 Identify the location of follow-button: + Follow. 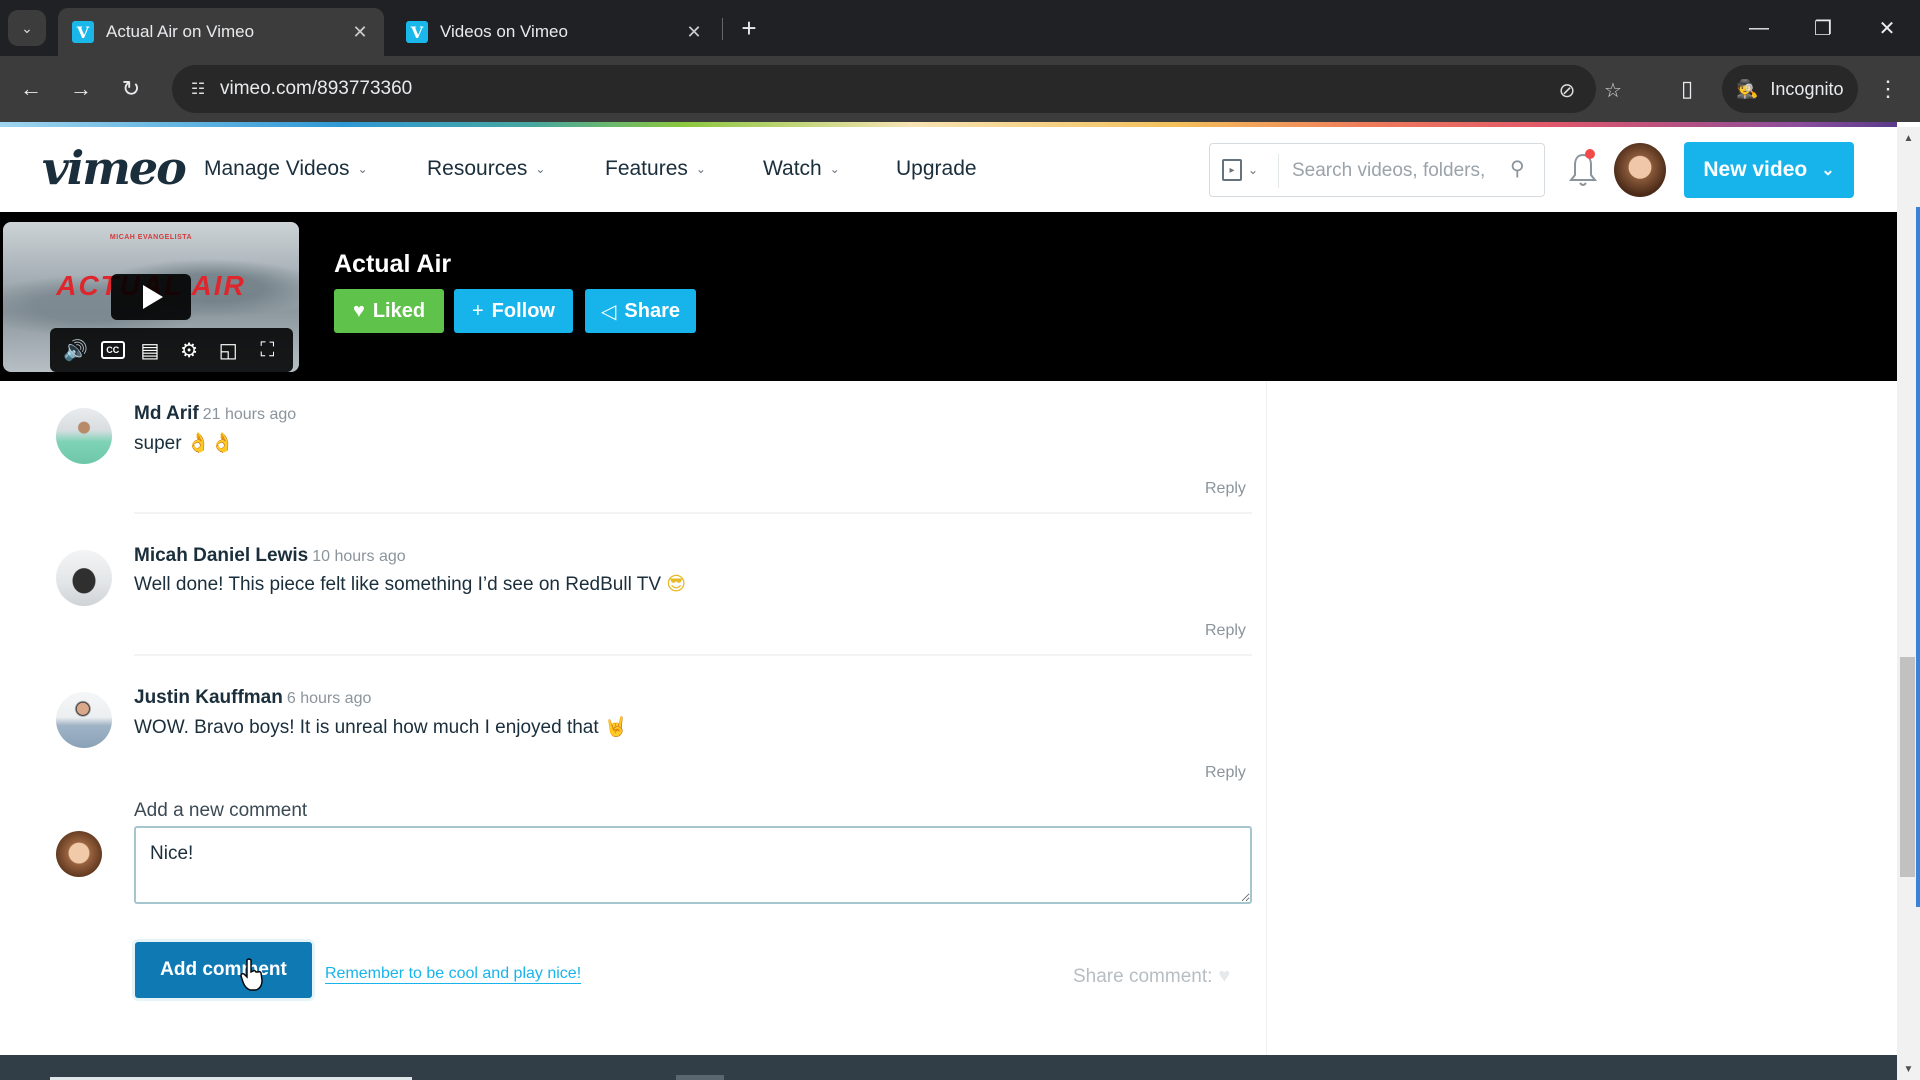
(513, 311).